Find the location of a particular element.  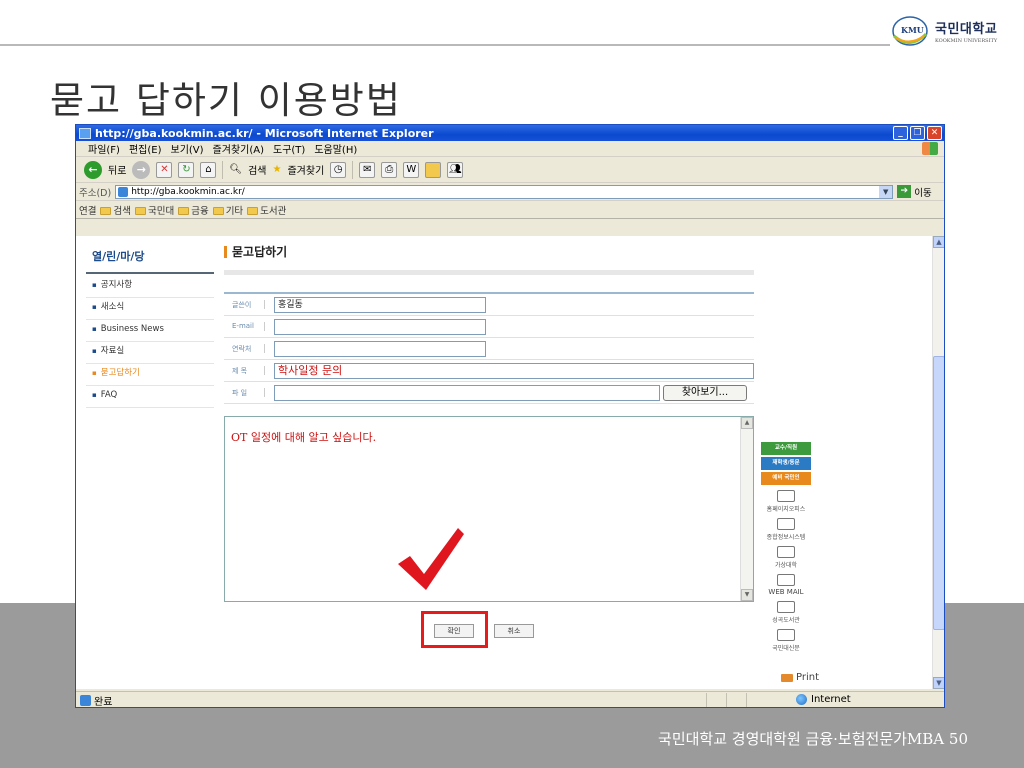

maximize-button: ❐ is located at coordinates (917, 133).